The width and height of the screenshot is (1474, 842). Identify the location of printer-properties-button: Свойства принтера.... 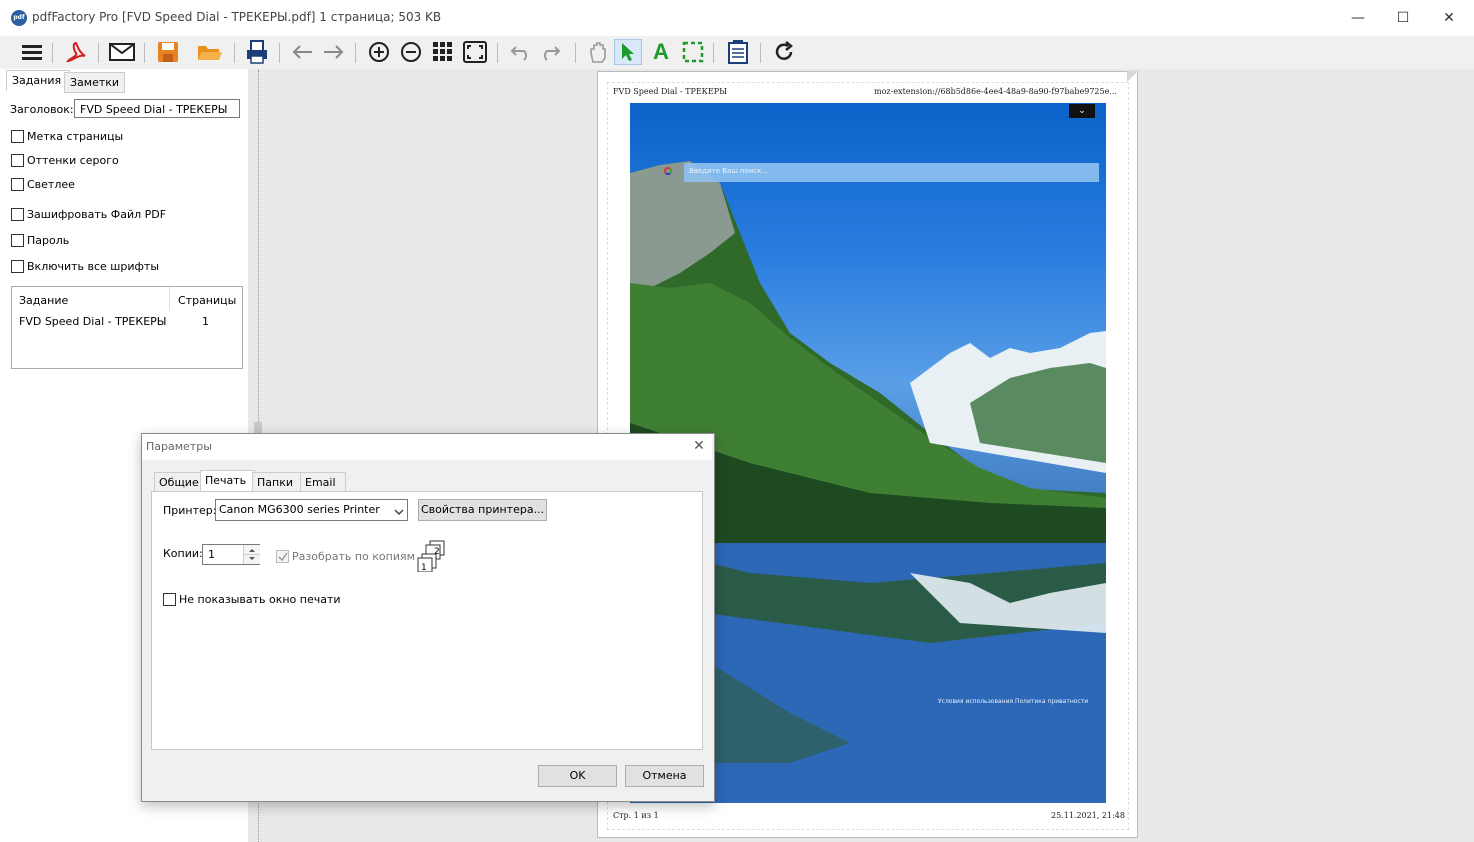
(482, 510).